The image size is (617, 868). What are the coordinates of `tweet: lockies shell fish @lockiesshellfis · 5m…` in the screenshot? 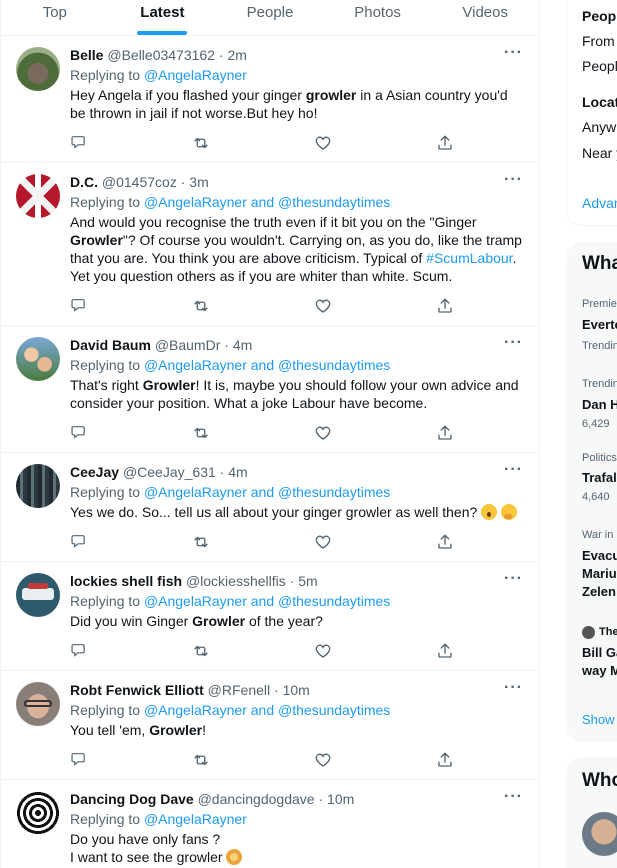 It's located at (270, 616).